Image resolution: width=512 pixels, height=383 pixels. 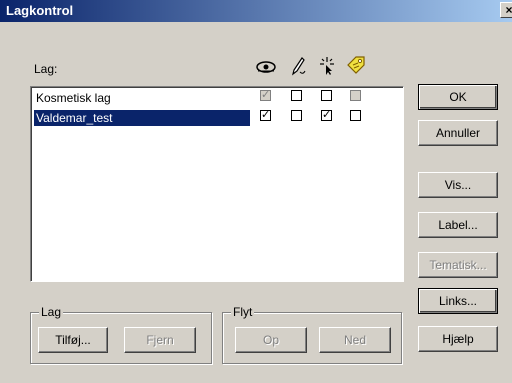 I want to click on window-title: Lagkontrol, so click(x=40, y=10).